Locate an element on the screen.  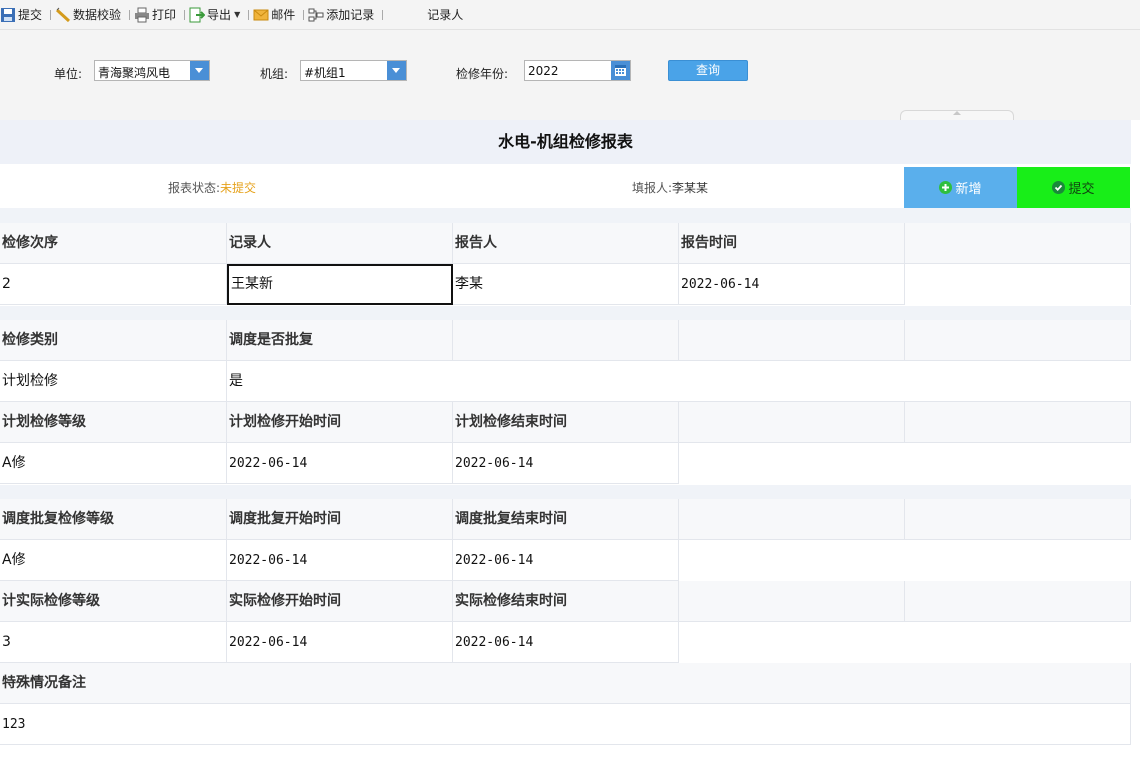
table-header-row: 计实际检修等级 实际检修开始时间 实际检修结束时间 is located at coordinates (565, 601).